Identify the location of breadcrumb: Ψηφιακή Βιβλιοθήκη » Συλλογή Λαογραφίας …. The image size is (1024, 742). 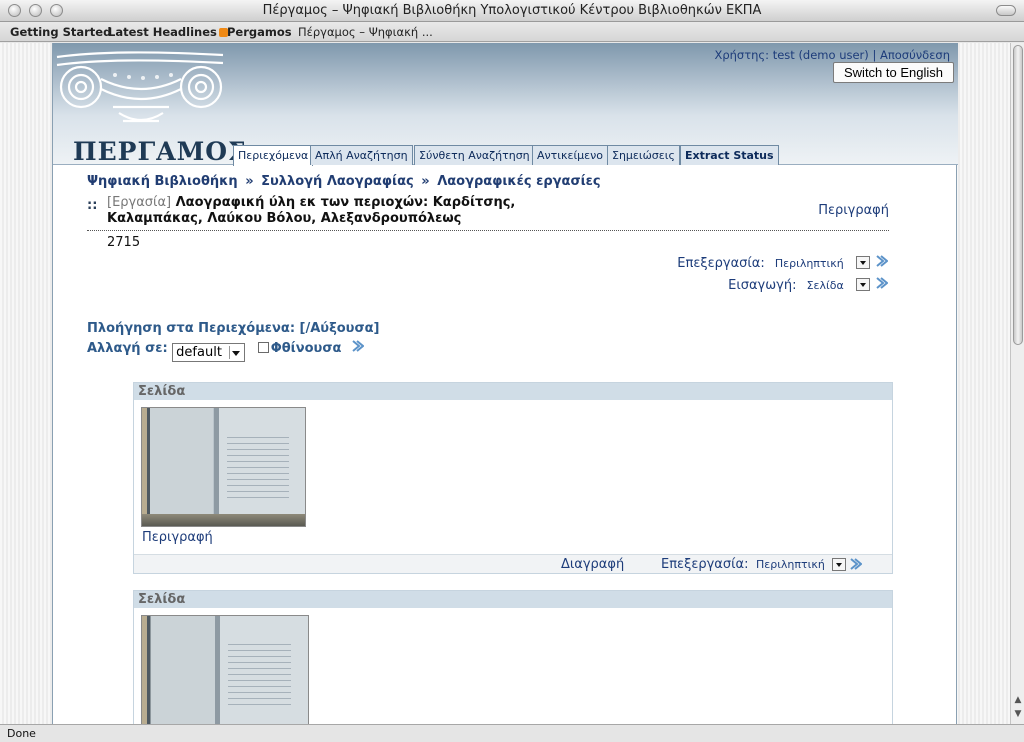
(344, 181).